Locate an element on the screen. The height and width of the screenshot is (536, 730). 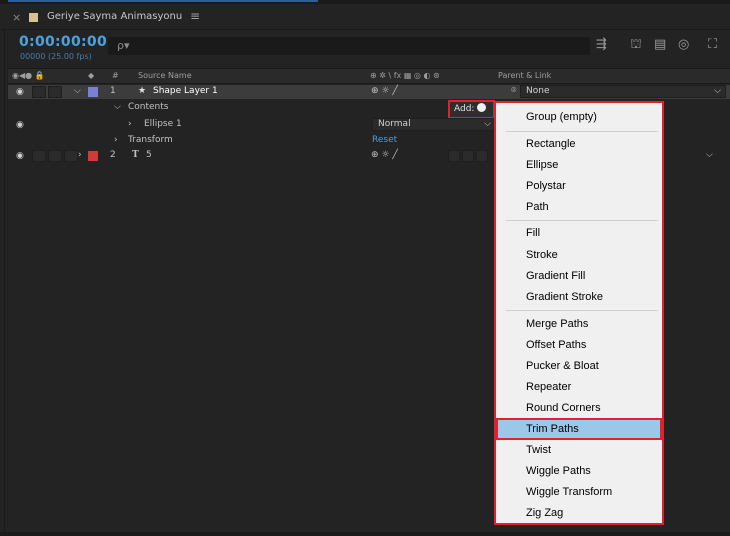
composition-tab-bar: × Geriye Sayma Animasyonu ≡ is located at coordinates (365, 17).